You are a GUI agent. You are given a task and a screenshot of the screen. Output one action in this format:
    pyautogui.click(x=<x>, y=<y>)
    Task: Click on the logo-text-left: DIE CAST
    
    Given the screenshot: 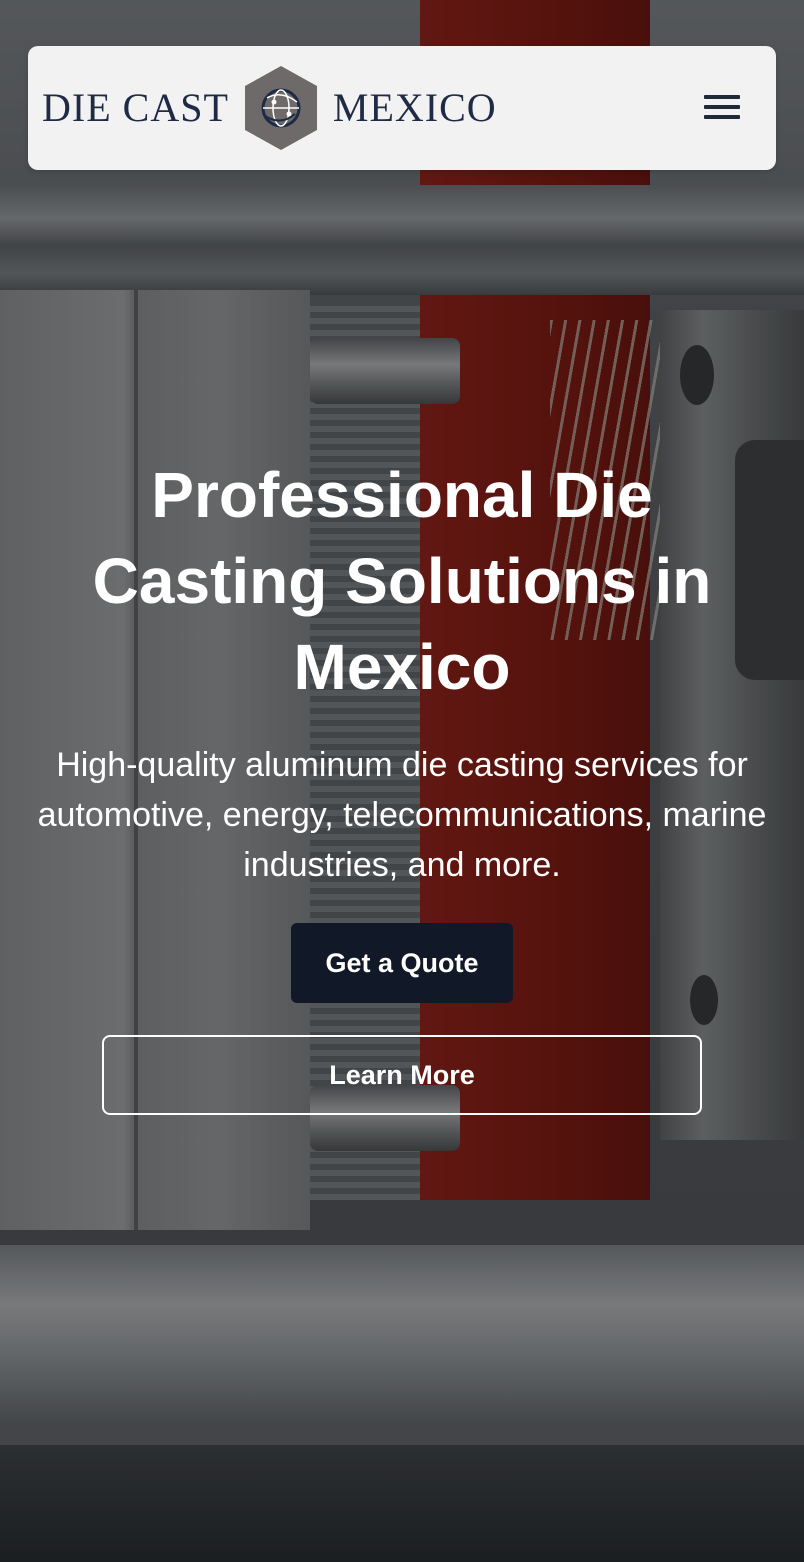 What is the action you would take?
    pyautogui.click(x=135, y=107)
    